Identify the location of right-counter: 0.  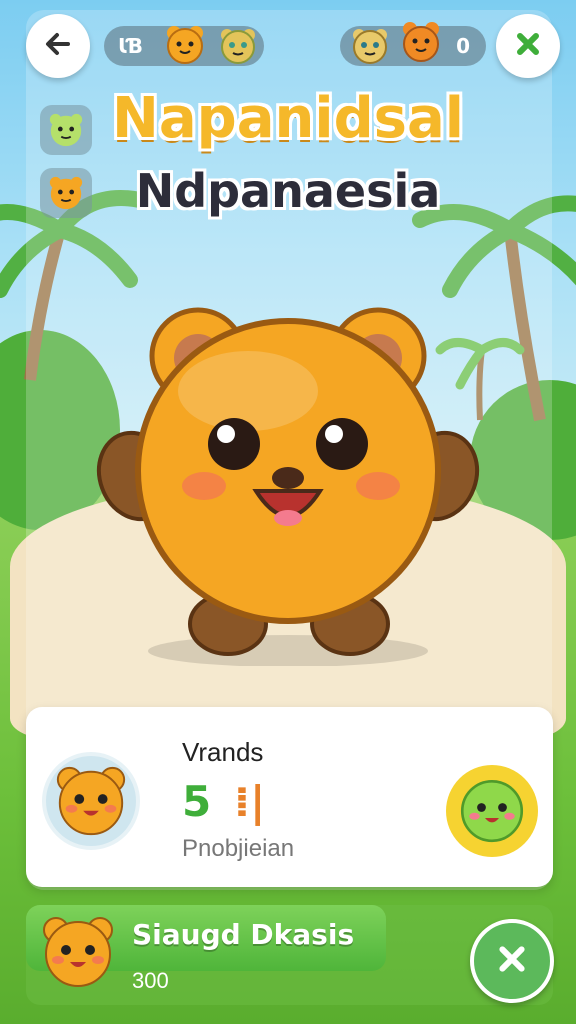
(463, 46).